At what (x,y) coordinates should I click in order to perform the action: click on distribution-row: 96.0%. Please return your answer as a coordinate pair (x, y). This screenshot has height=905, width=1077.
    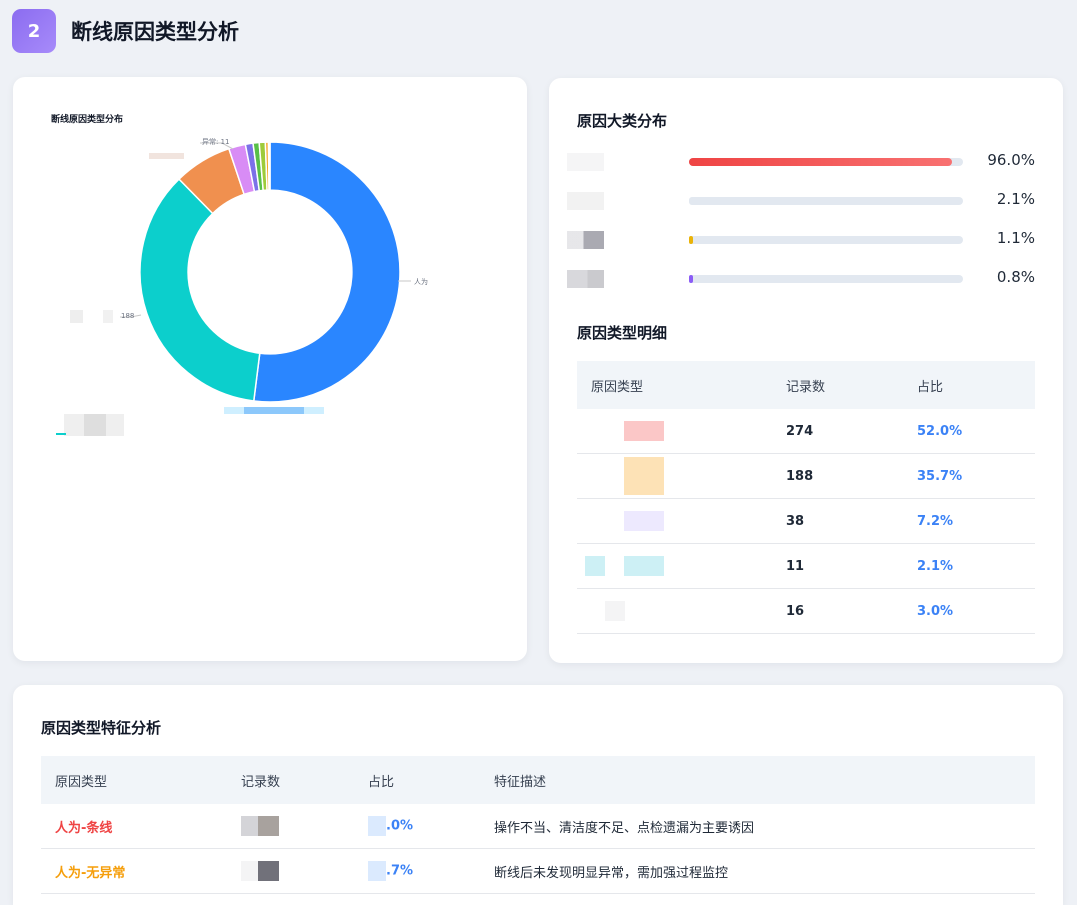
    Looking at the image, I should click on (806, 162).